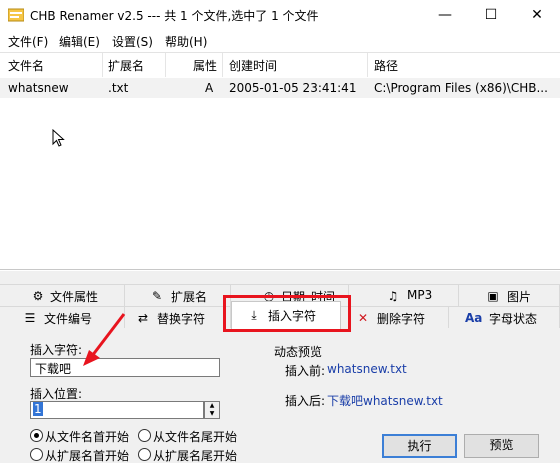 This screenshot has width=560, height=464. Describe the element at coordinates (157, 296) in the screenshot. I see `edit-icon: ✎` at that location.